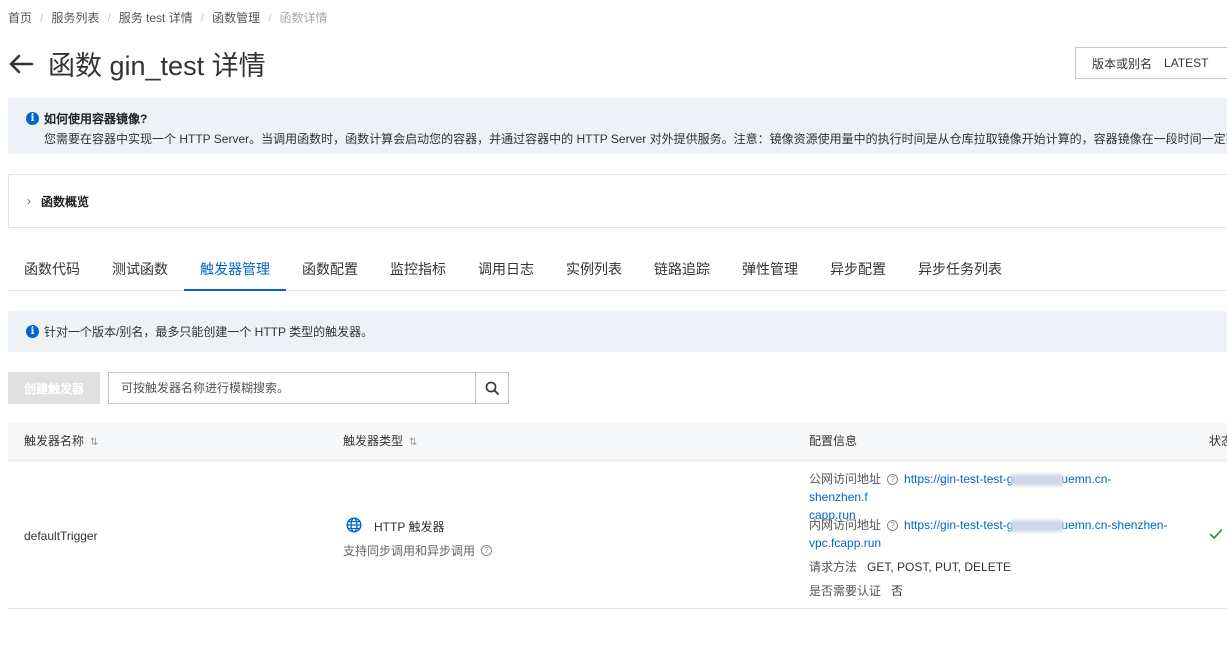 This screenshot has width=1227, height=647. What do you see at coordinates (96, 119) in the screenshot?
I see `notice-title: 如何使用容器镜像?` at bounding box center [96, 119].